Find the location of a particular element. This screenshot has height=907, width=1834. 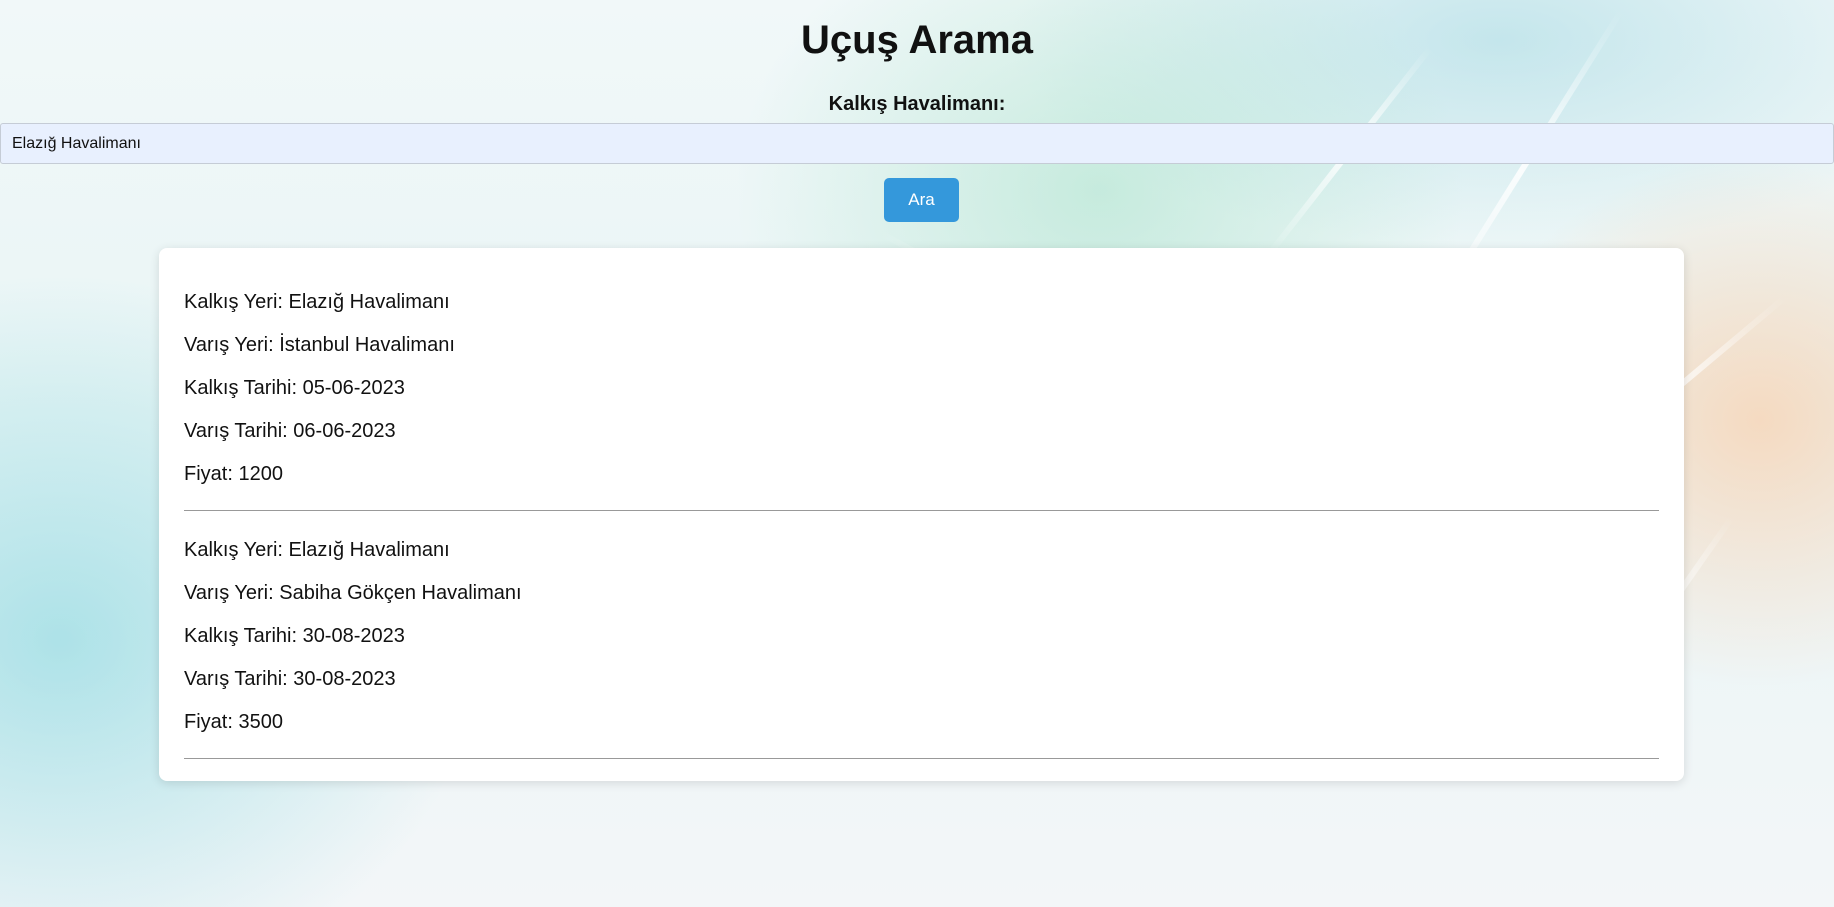

price: Fiyat: 3500 is located at coordinates (233, 722).